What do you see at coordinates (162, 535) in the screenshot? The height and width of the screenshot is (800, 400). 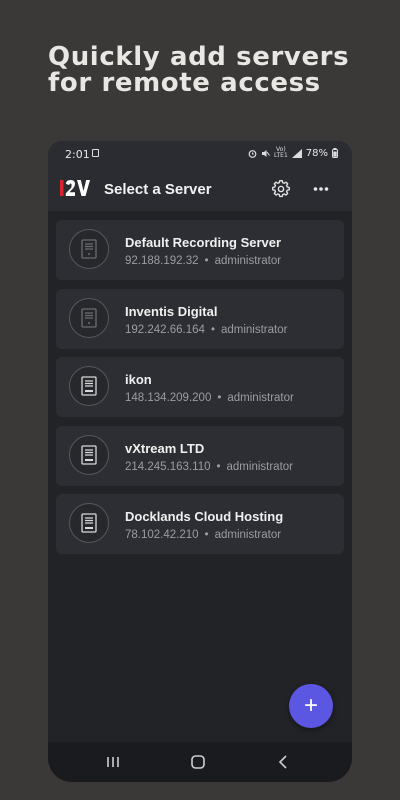 I see `server-ip: 78.102.42.210` at bounding box center [162, 535].